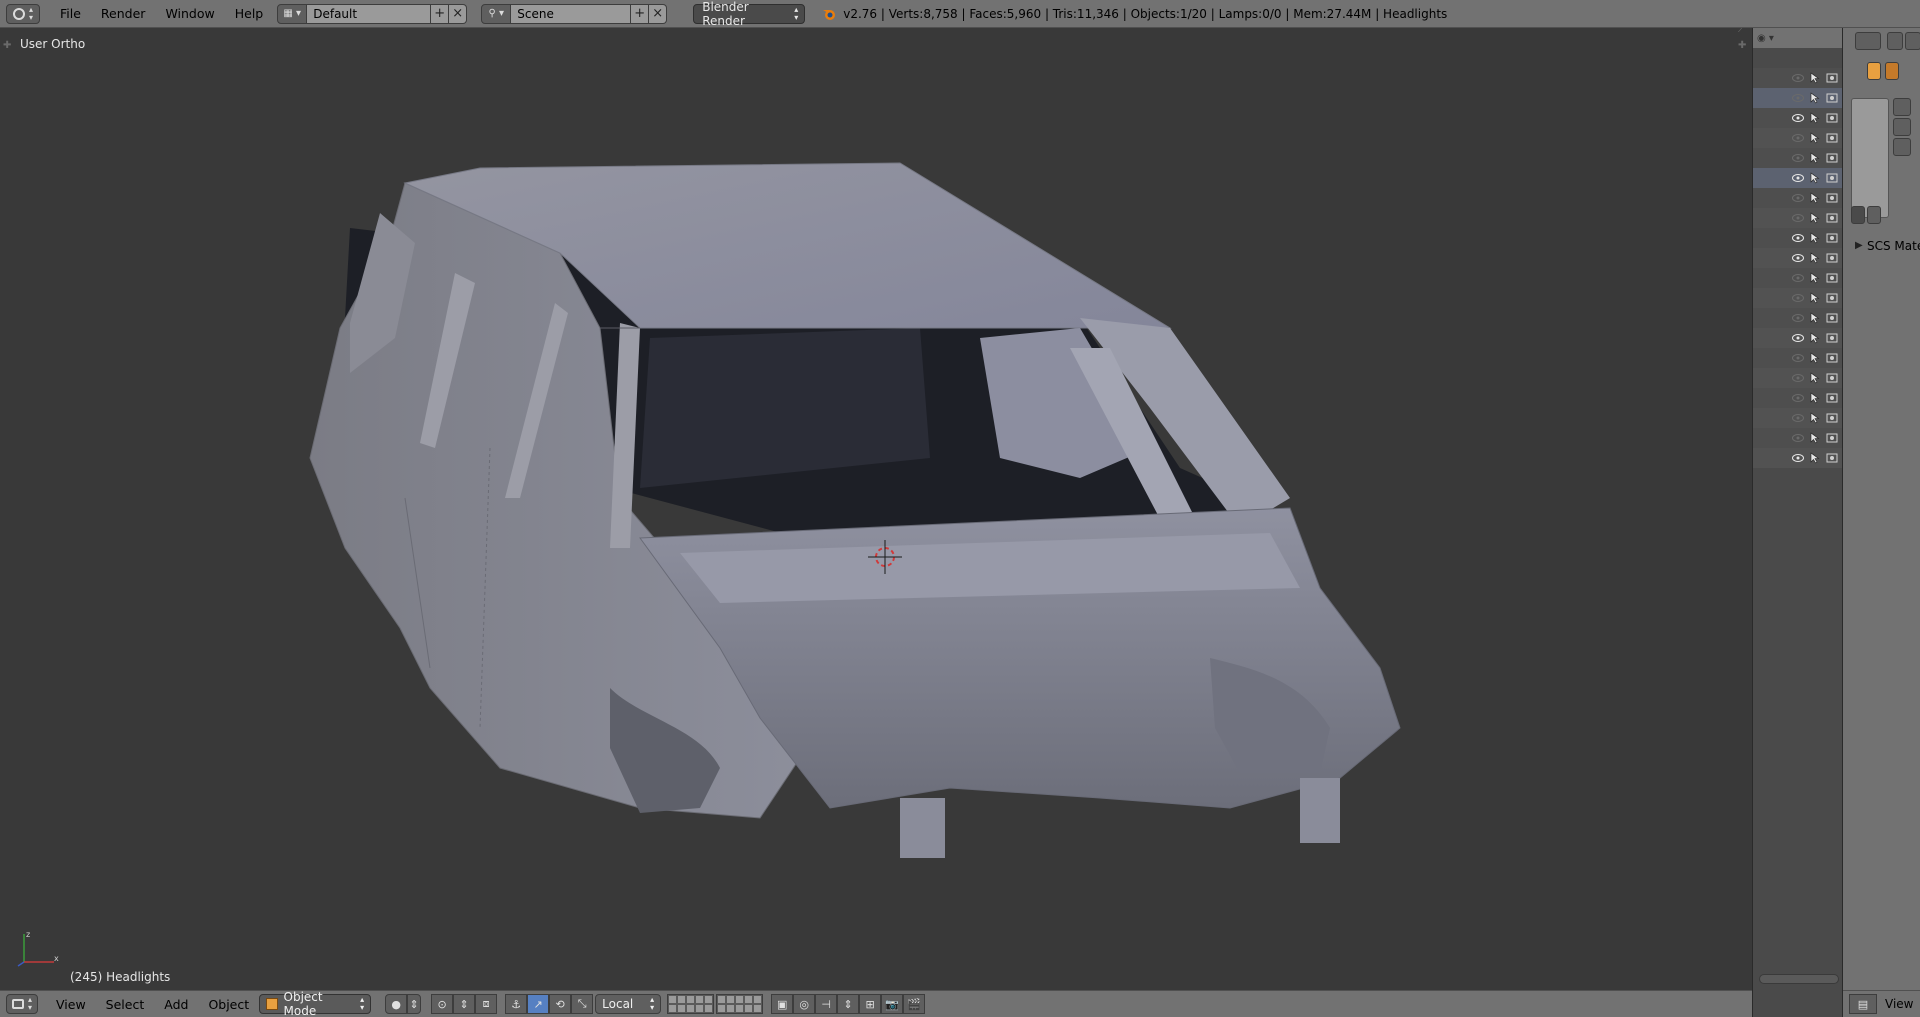  I want to click on remove-scene-icon: ×, so click(658, 13).